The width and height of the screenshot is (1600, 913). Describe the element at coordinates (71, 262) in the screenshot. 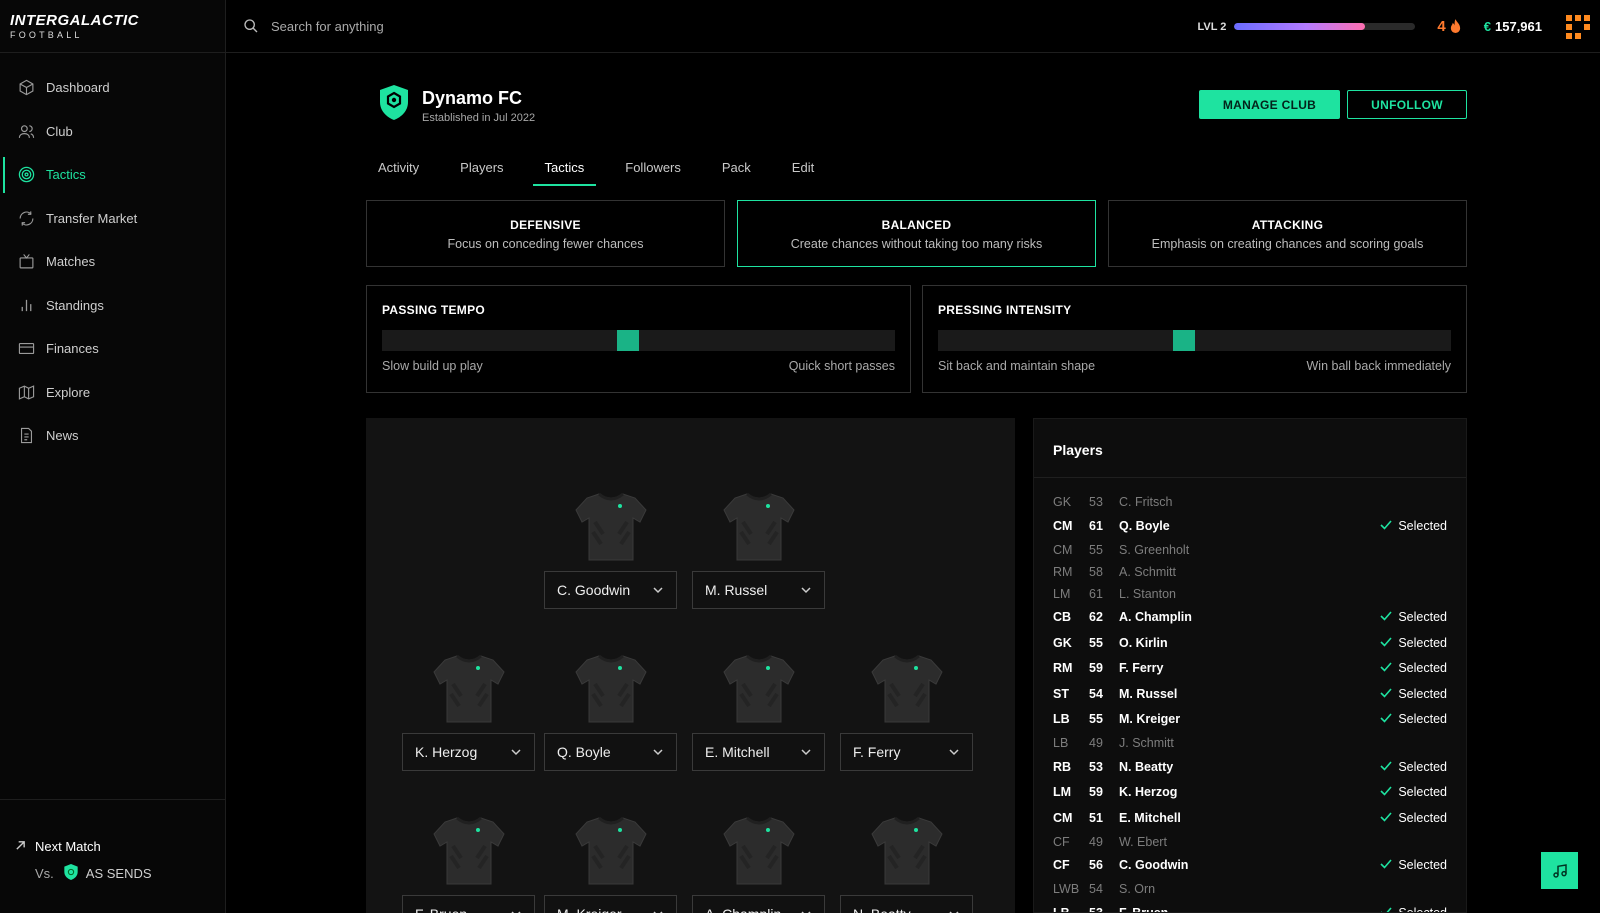

I see `sidebar-item-label: Matches` at that location.